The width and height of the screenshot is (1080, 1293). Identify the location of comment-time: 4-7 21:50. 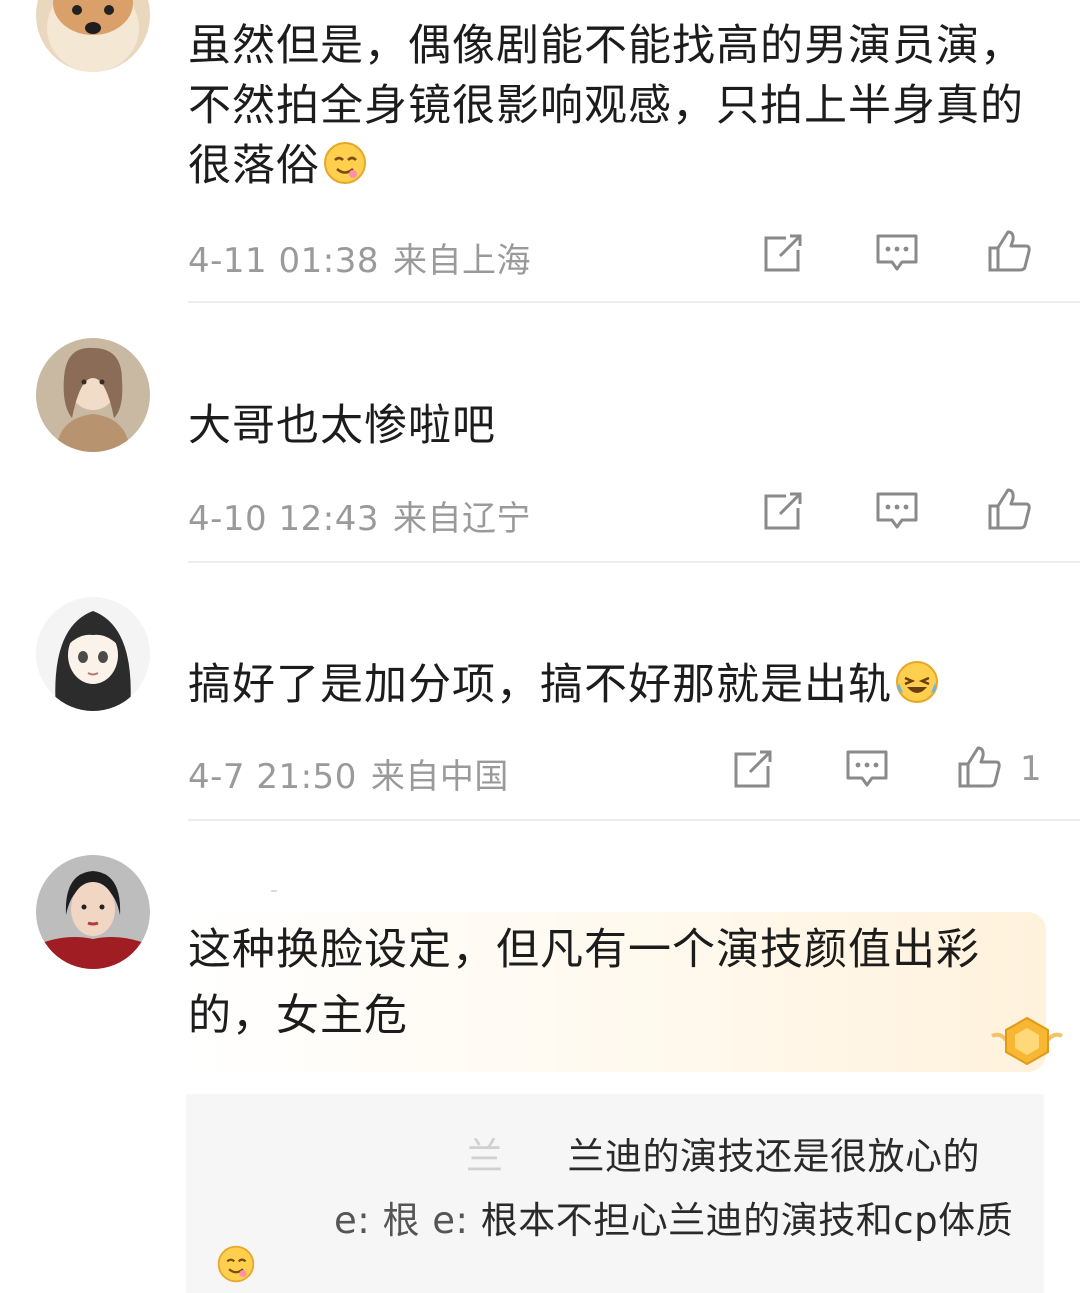
(272, 777).